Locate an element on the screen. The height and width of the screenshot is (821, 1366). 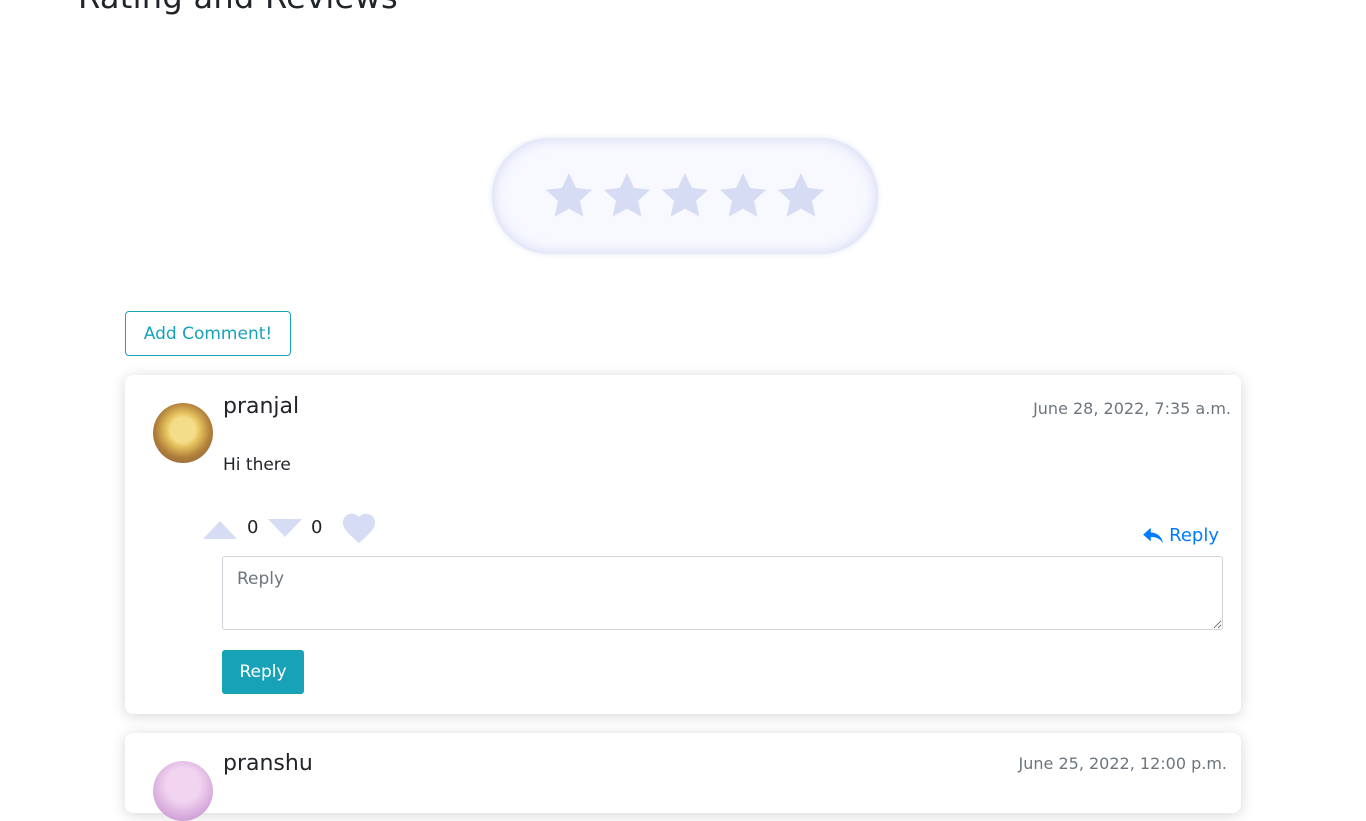
comment-timestamp: June 28, 2022, 7:35 a.m. is located at coordinates (1132, 408).